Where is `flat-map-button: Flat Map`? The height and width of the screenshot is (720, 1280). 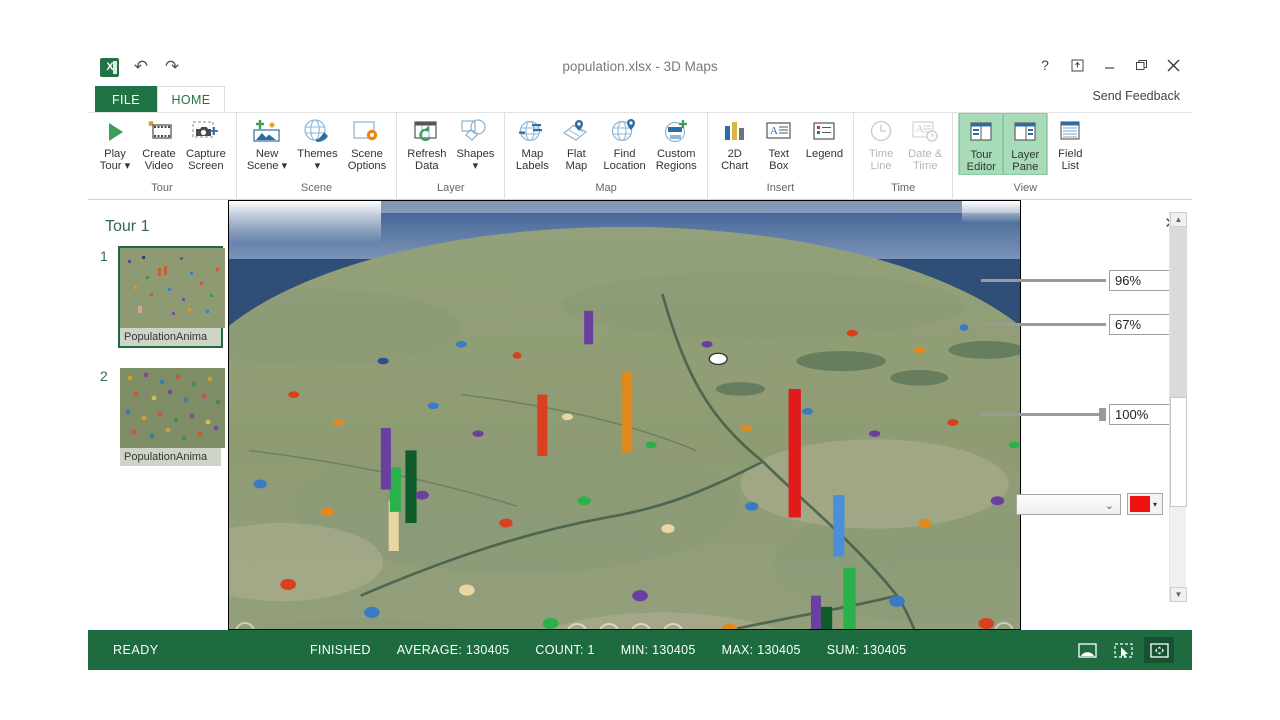
flat-map-button: Flat Map is located at coordinates (576, 143).